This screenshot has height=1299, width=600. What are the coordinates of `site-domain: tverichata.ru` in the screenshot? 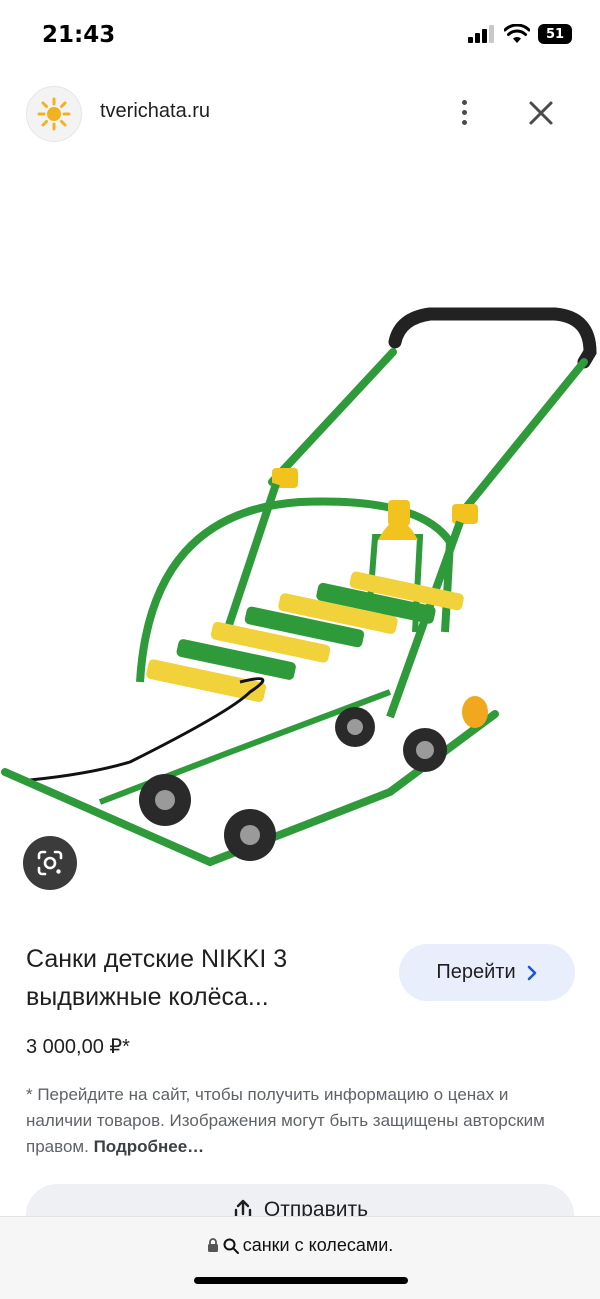 It's located at (155, 111).